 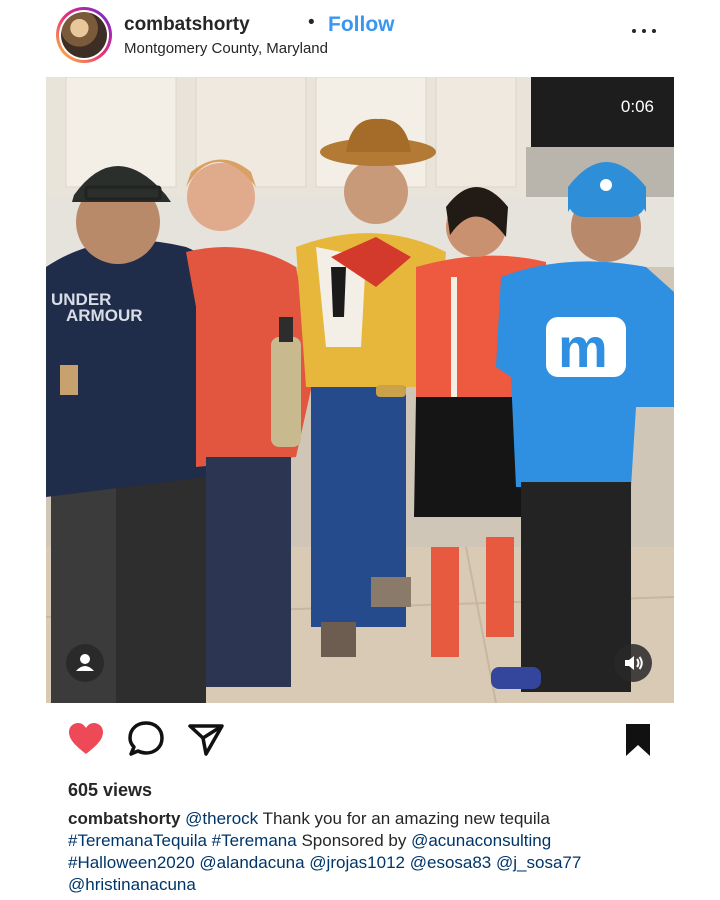 I want to click on caption-mention: @therock, so click(x=221, y=818).